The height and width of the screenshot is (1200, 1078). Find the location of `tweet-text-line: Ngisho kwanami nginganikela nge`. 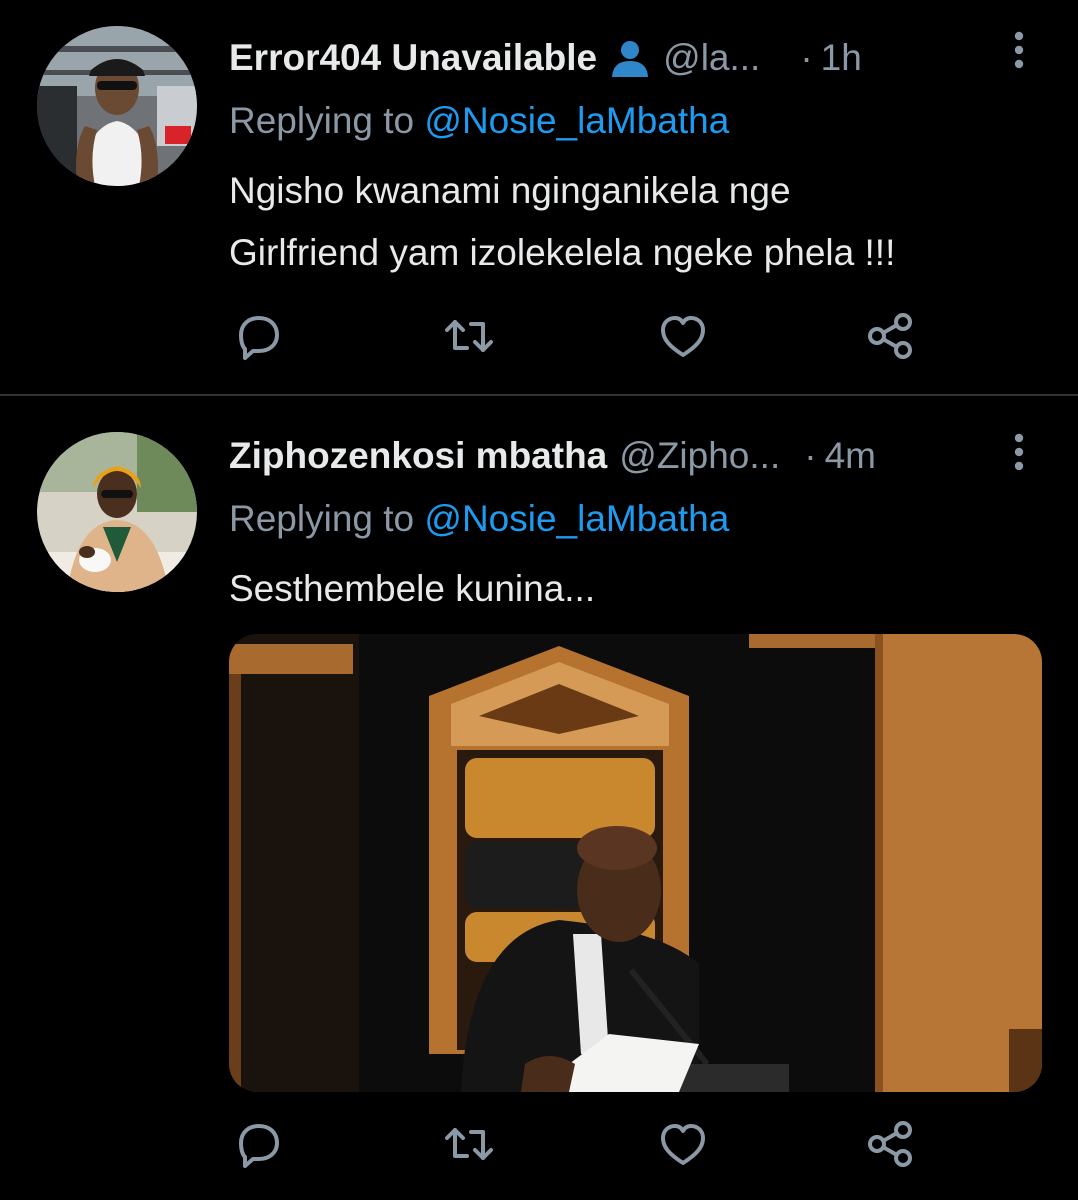

tweet-text-line: Ngisho kwanami nginganikela nge is located at coordinates (510, 190).